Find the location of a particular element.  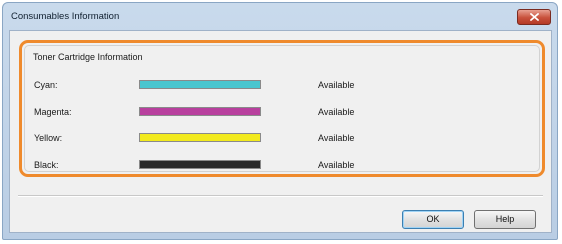

cartridge-row-black: Black: Available is located at coordinates (282, 166).